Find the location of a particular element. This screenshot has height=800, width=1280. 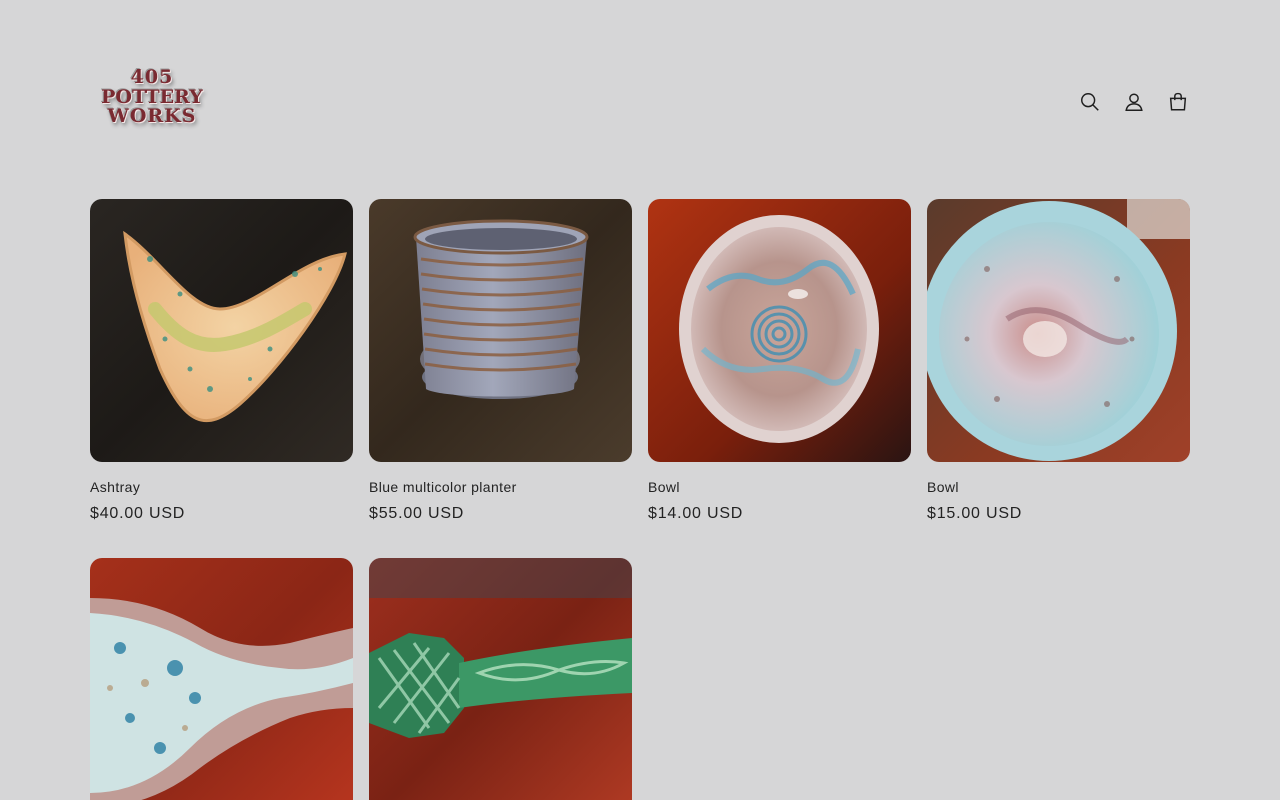

product-title: Ashtray is located at coordinates (221, 487).